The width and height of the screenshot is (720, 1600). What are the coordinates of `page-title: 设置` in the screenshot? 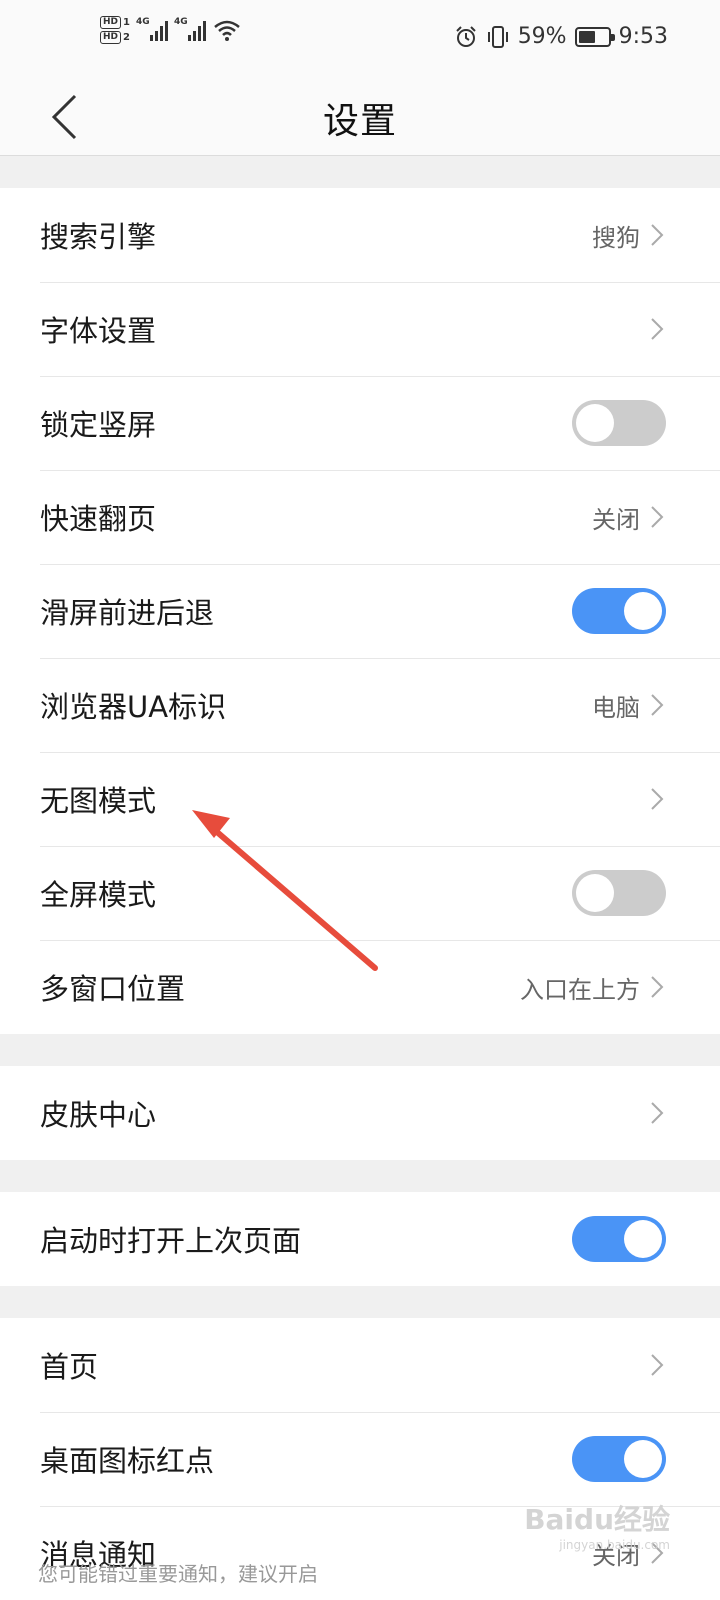 It's located at (359, 121).